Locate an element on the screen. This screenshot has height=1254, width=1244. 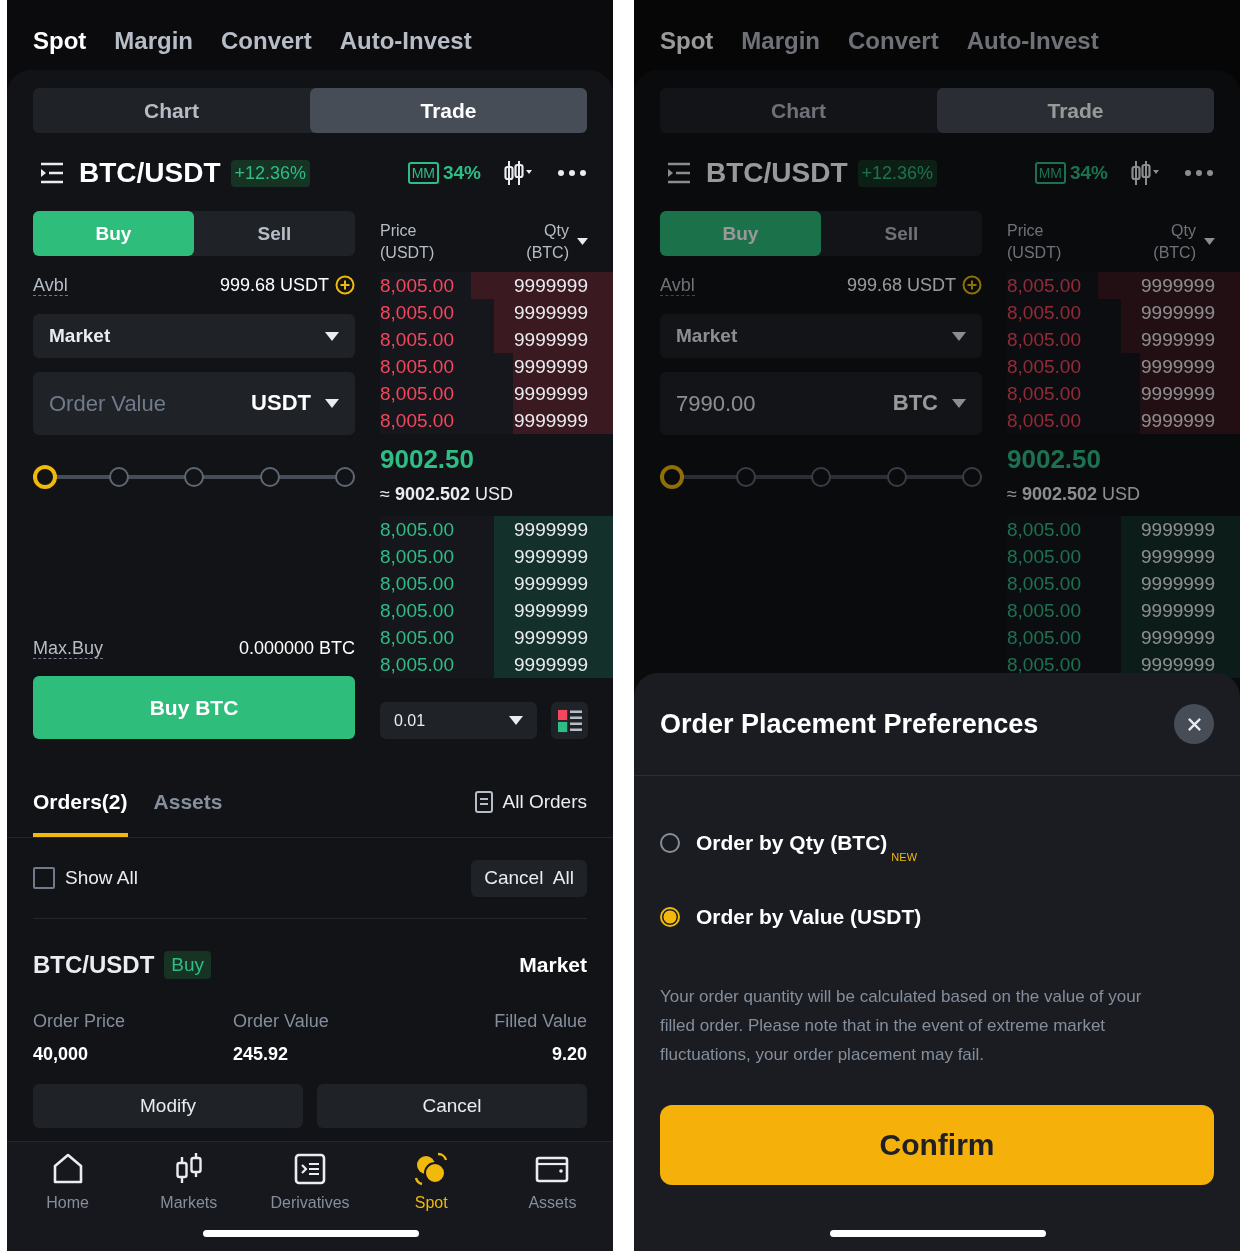
pair-name: BTC/USDT is located at coordinates (777, 173).